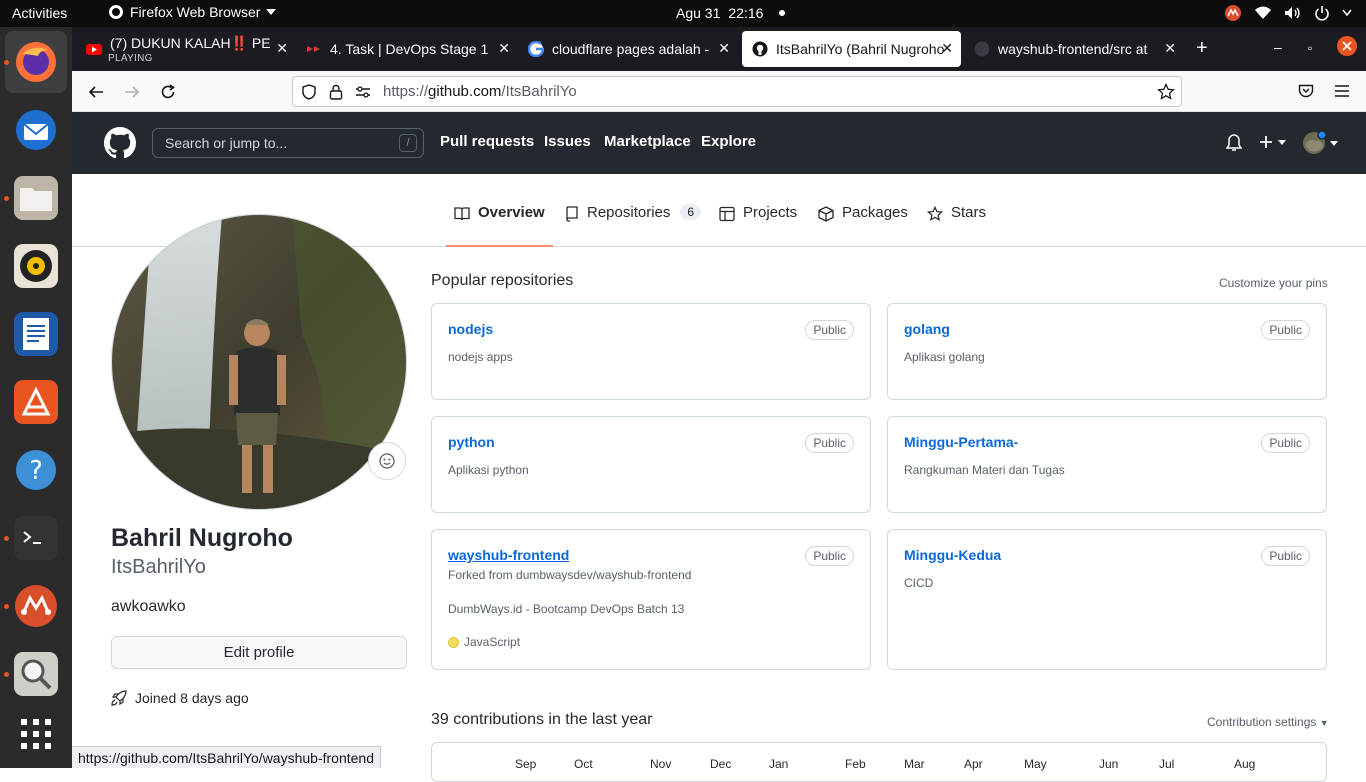  What do you see at coordinates (961, 442) in the screenshot?
I see `repo-link: Minggu-Pertama-` at bounding box center [961, 442].